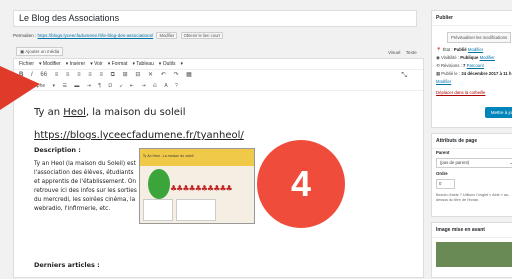  I want to click on revisions-label: Révisions :, so click(452, 65).